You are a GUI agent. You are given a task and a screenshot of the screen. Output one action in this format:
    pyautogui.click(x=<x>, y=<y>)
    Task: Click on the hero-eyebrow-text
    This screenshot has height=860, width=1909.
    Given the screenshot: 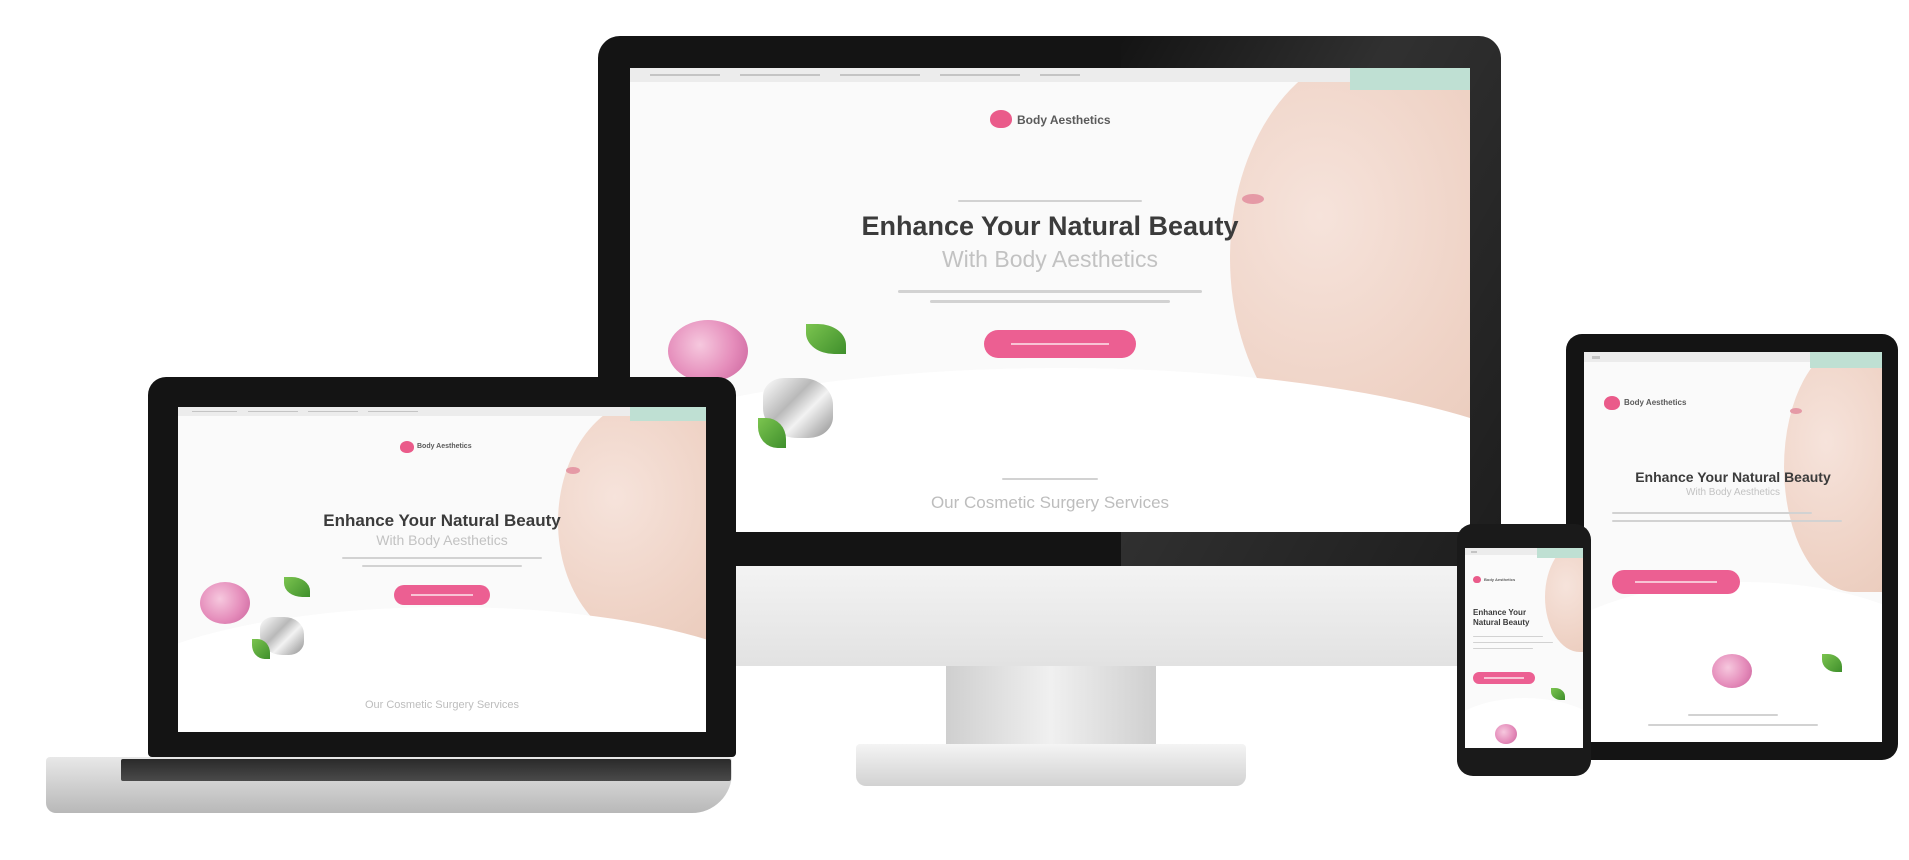 What is the action you would take?
    pyautogui.click(x=1050, y=201)
    